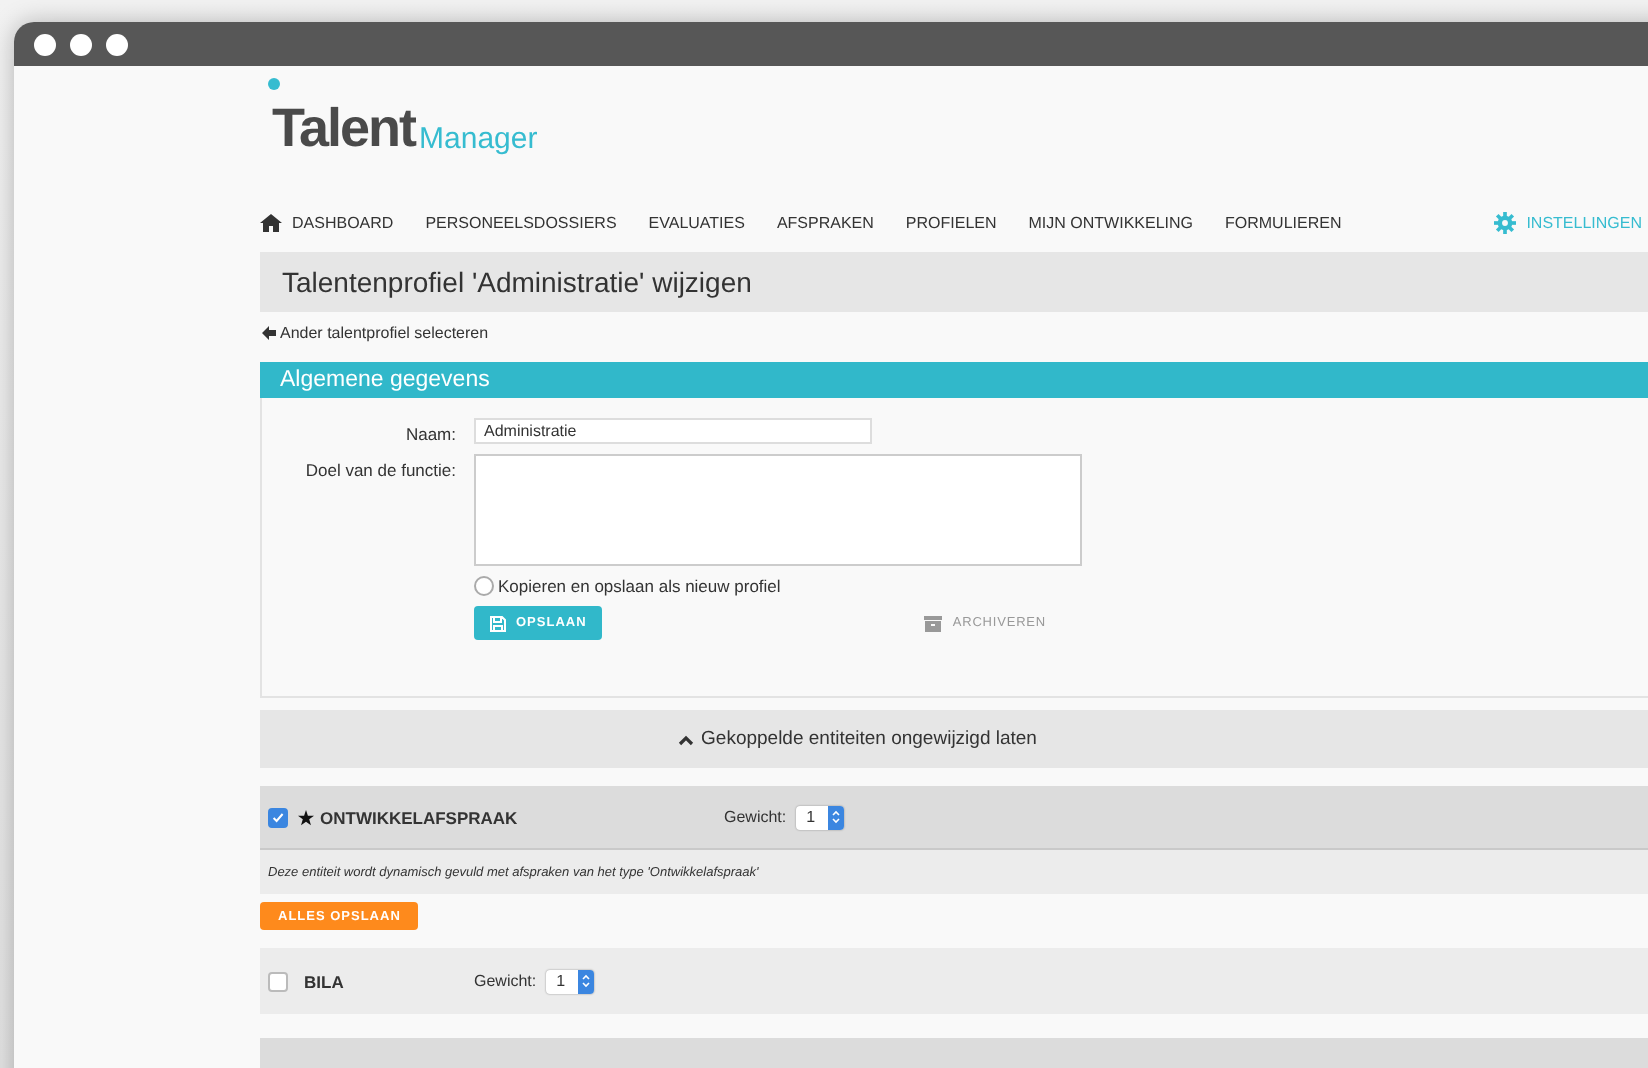 The image size is (1648, 1068). Describe the element at coordinates (379, 471) in the screenshot. I see `field-label: Doel van de functie:` at that location.